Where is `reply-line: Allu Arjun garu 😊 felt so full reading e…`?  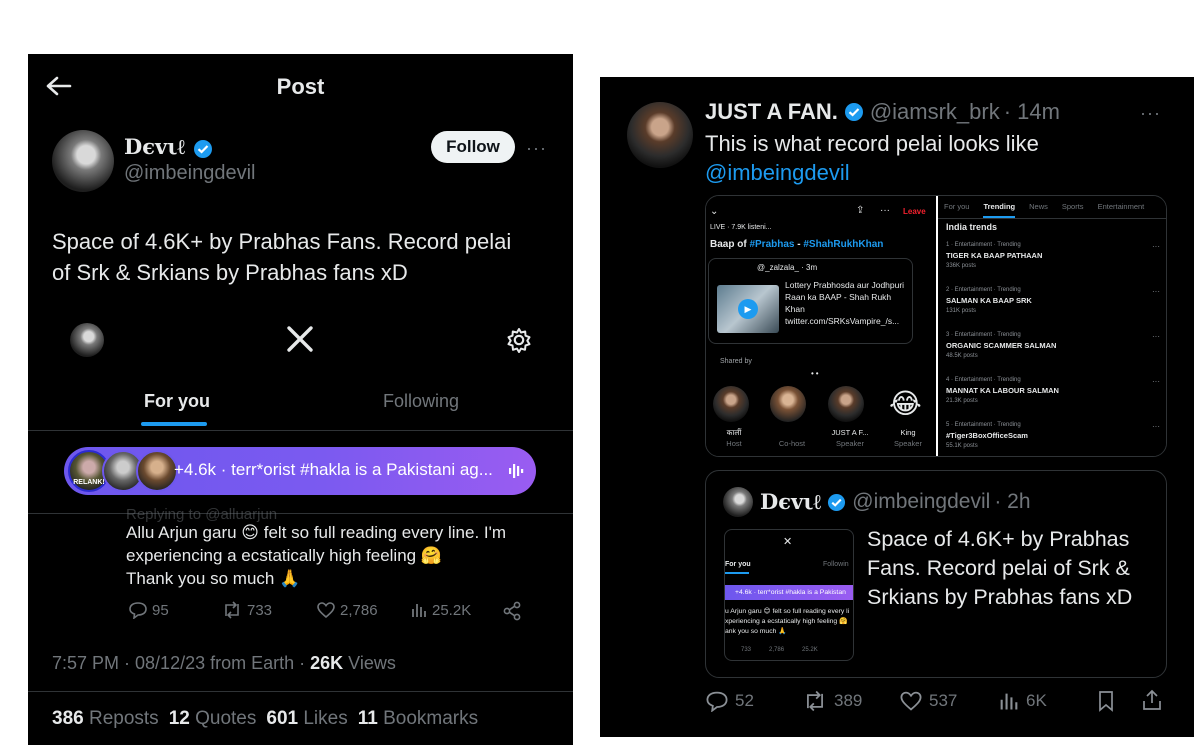
reply-line: Allu Arjun garu 😊 felt so full reading e… is located at coordinates (316, 532).